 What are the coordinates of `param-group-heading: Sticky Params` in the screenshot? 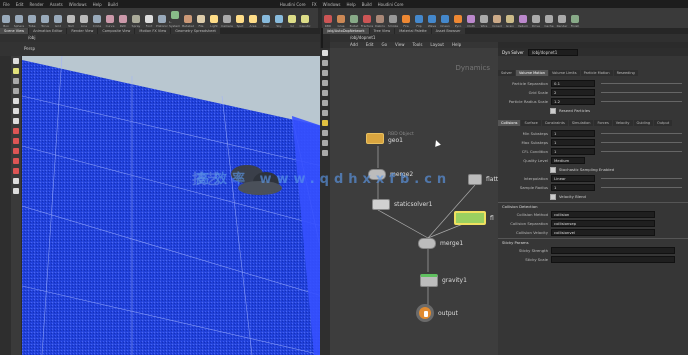 It's located at (593, 242).